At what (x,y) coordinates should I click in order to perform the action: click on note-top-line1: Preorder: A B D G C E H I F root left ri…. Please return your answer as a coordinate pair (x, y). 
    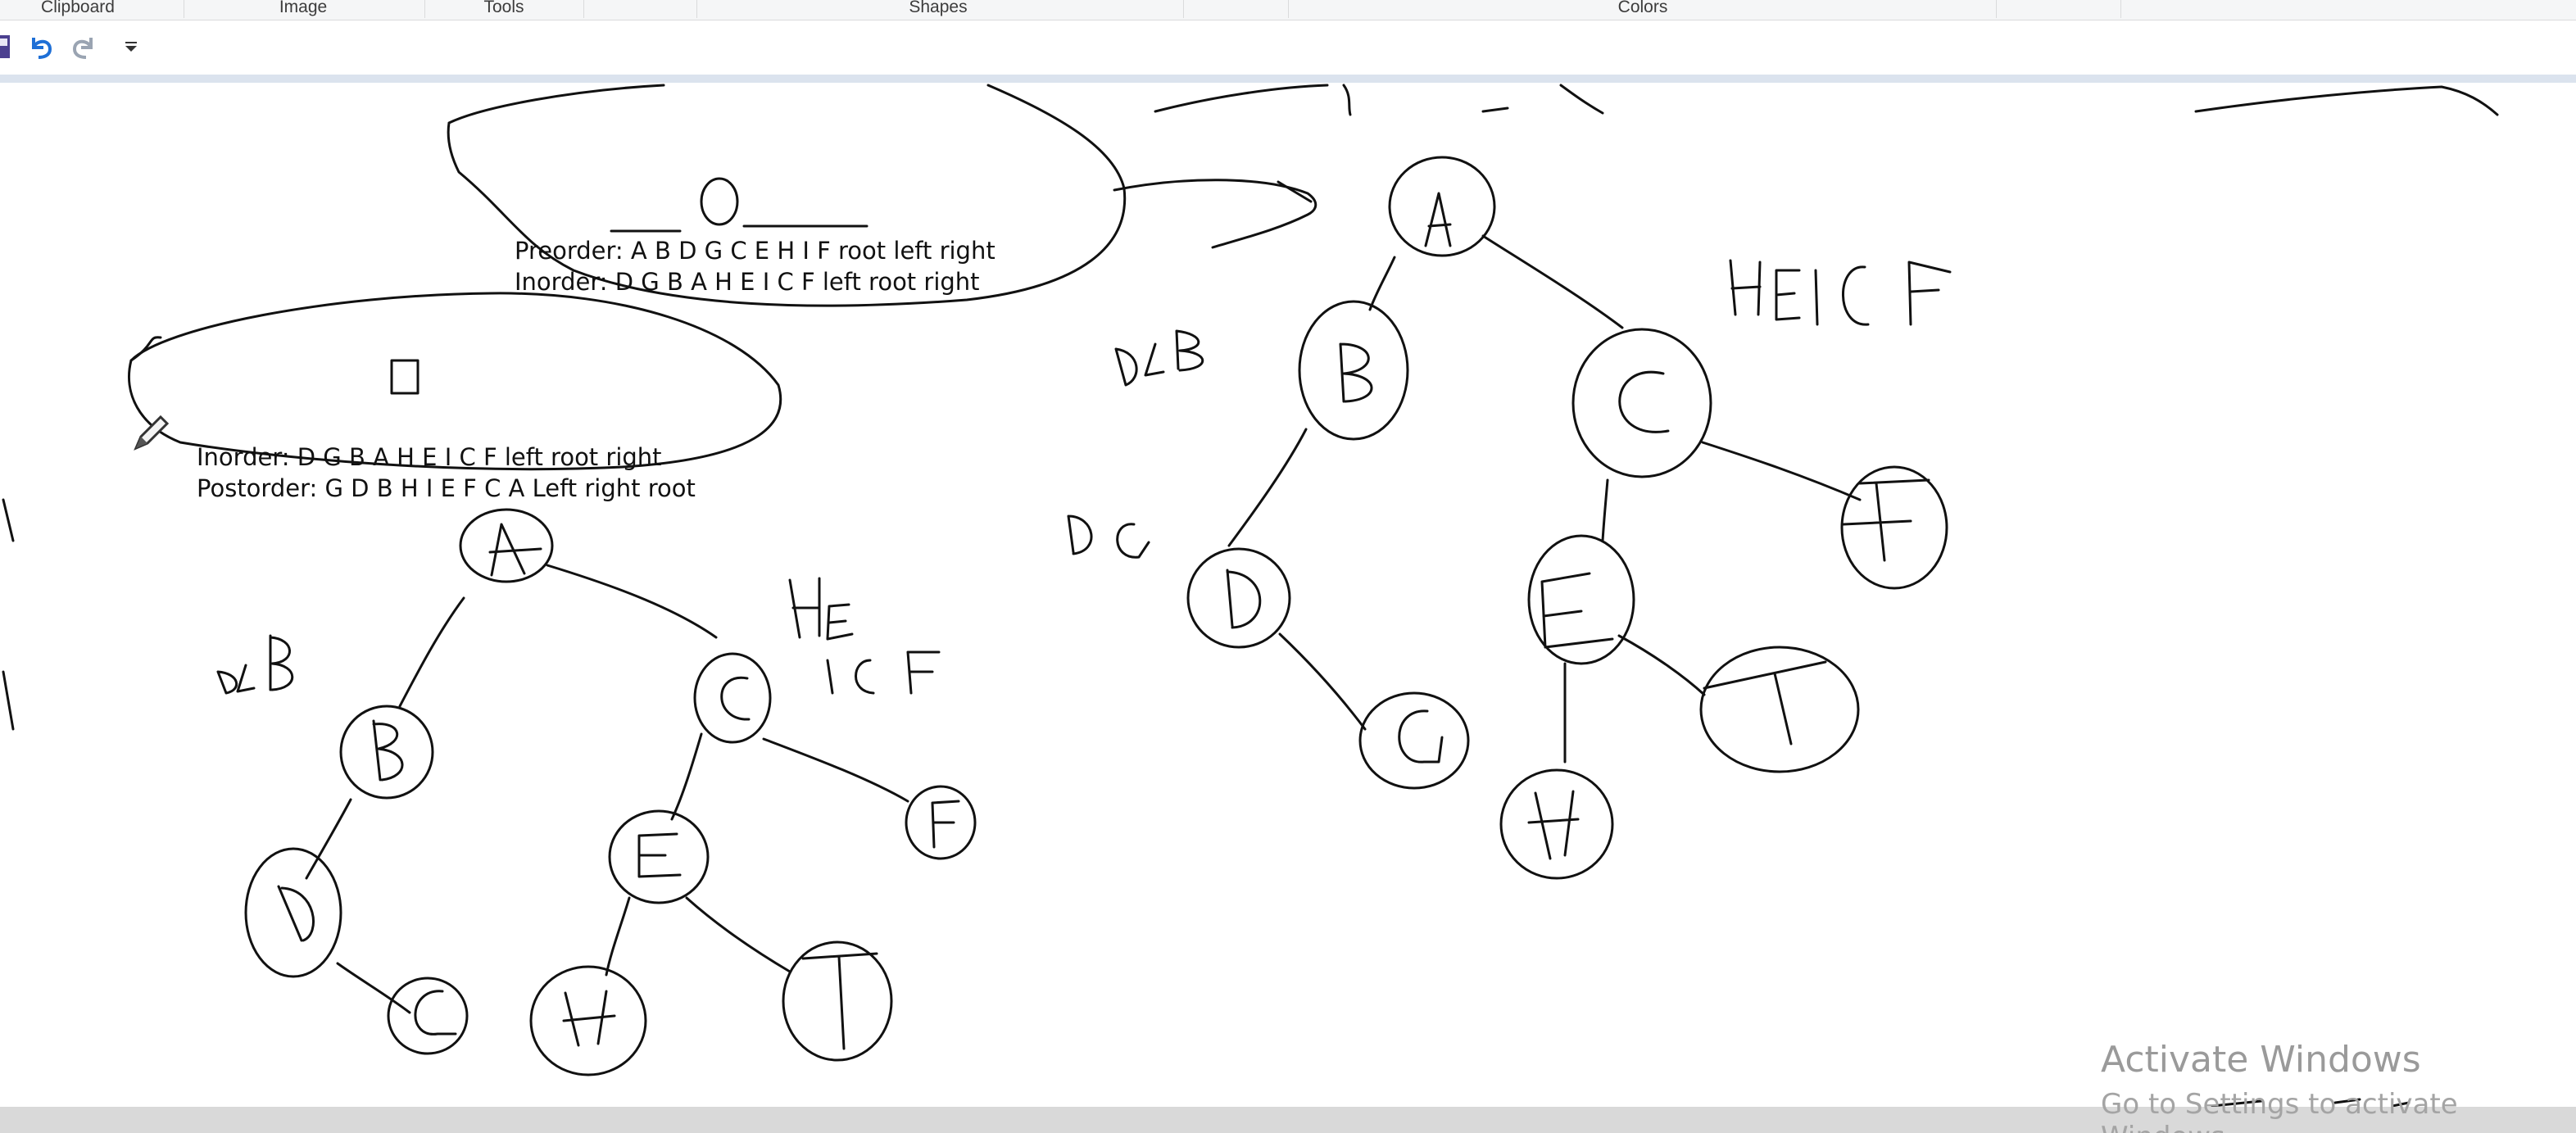
    Looking at the image, I should click on (755, 251).